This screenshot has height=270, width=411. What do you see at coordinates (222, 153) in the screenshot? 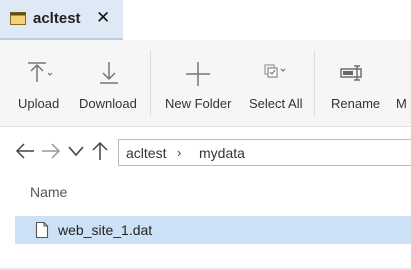
I see `breadcrumb-item: mydata` at bounding box center [222, 153].